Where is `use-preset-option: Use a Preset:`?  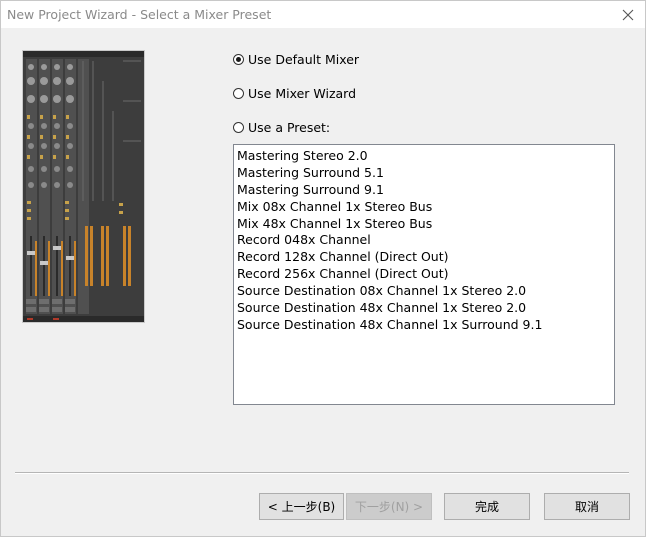
use-preset-option: Use a Preset: is located at coordinates (281, 127).